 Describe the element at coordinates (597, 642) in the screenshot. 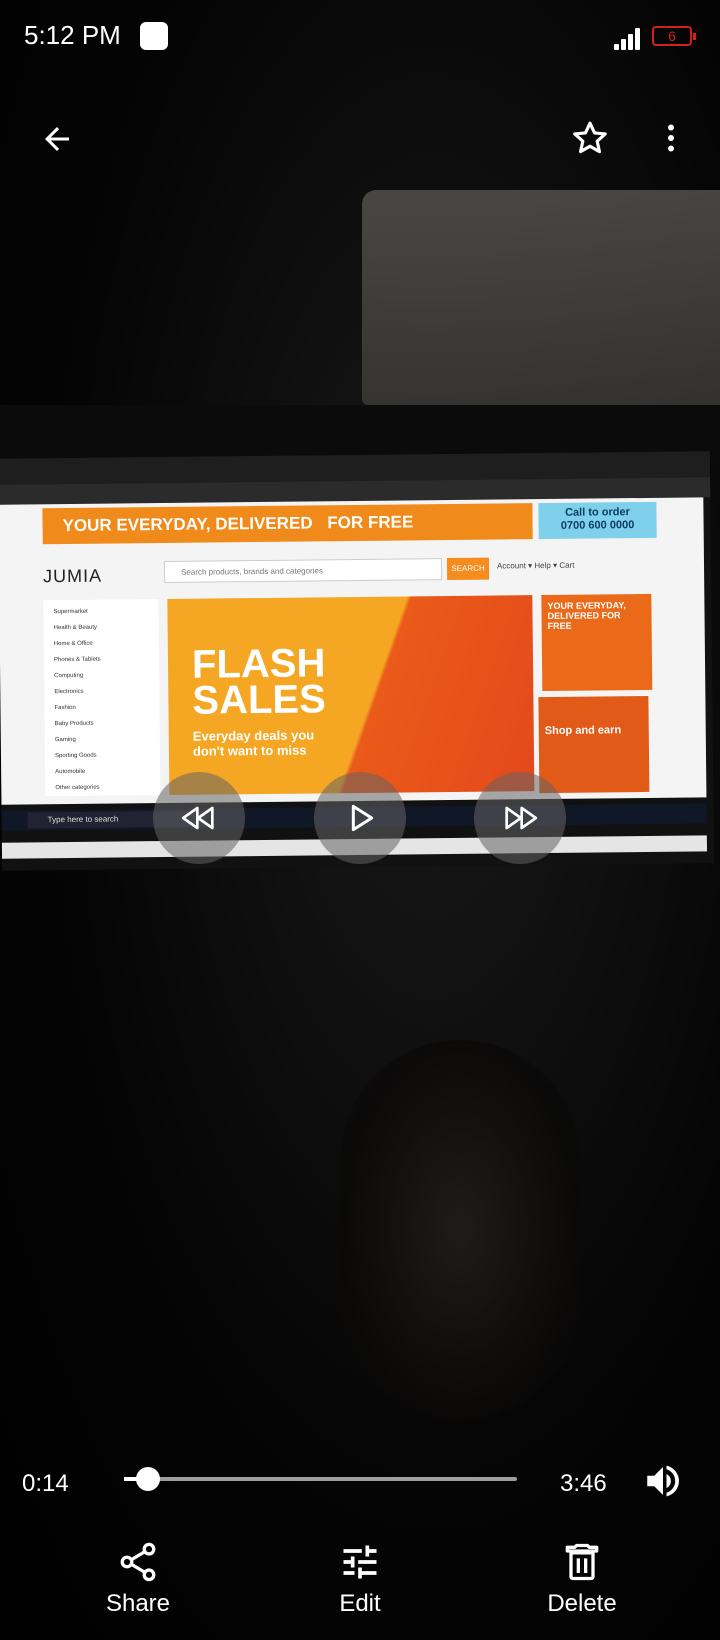

I see `promo-card-delivery: YOUR EVERYDAY, DELIVERED FOR FREE` at that location.